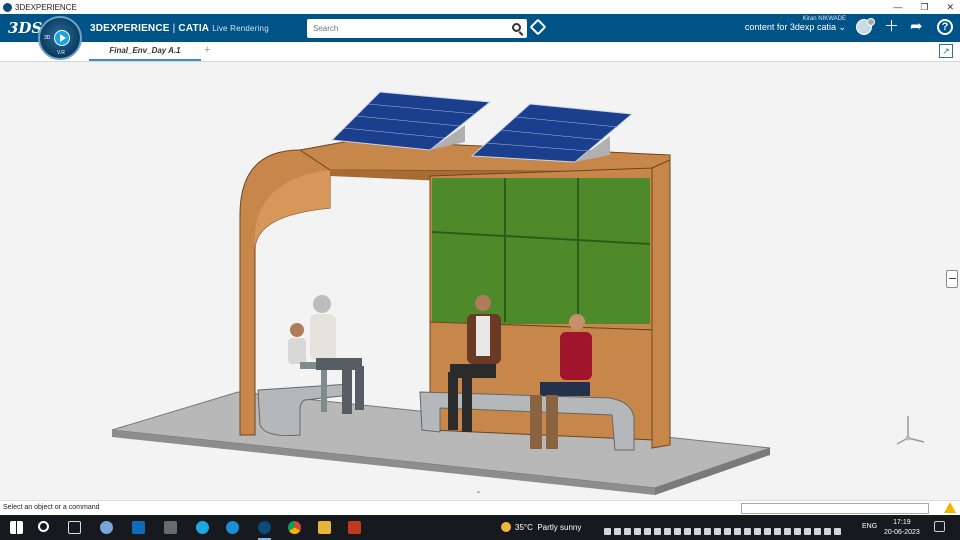  Describe the element at coordinates (43, 526) in the screenshot. I see `taskbar-search-icon` at that location.